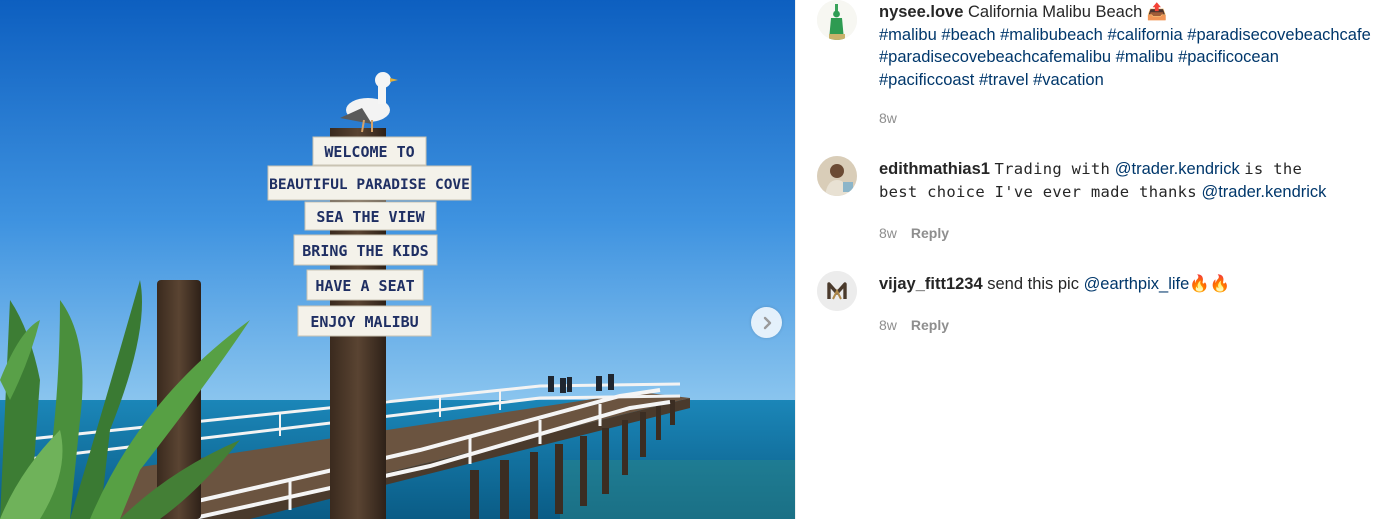 Image resolution: width=1384 pixels, height=519 pixels. Describe the element at coordinates (1228, 57) in the screenshot. I see `hashtag: #pacificocean` at that location.